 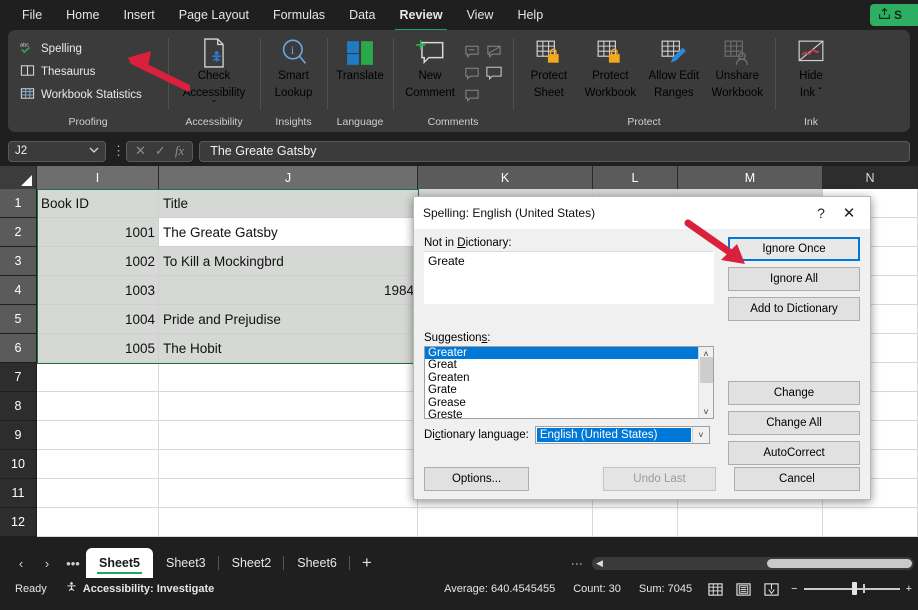 What do you see at coordinates (94, 151) in the screenshot?
I see `chevron-down-icon` at bounding box center [94, 151].